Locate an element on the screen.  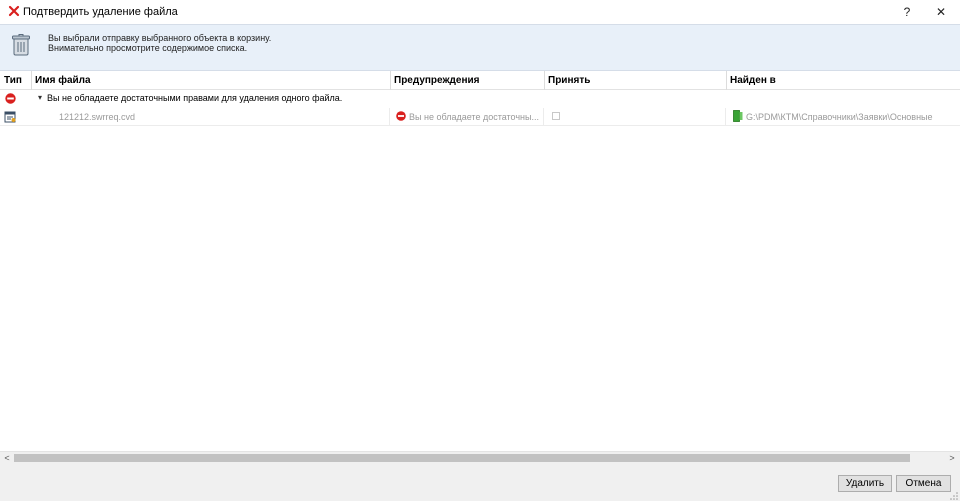
window-title: Подтвердить удаление файла is located at coordinates (100, 12).